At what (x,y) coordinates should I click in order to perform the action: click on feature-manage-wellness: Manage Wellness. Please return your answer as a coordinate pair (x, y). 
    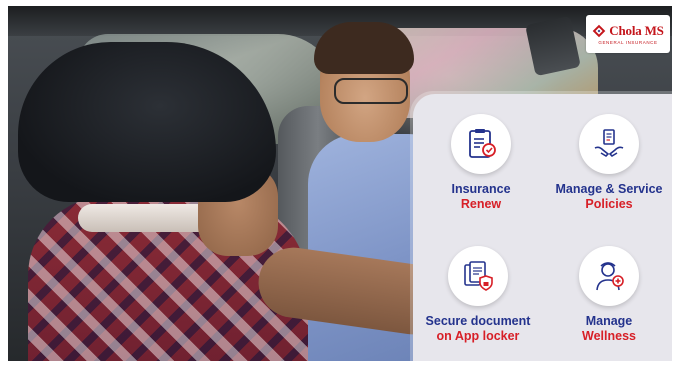
    Looking at the image, I should click on (608, 295).